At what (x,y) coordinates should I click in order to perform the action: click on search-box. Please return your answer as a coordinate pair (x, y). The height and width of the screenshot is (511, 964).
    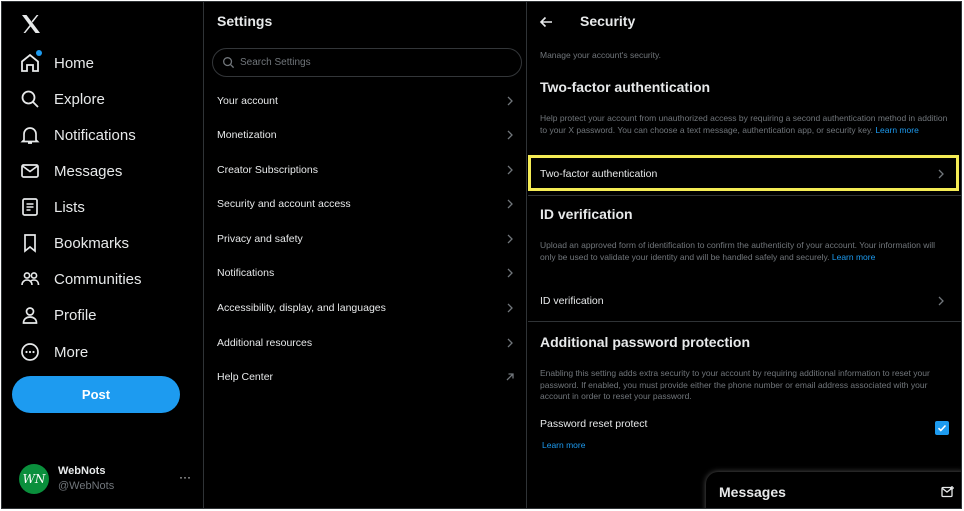
    Looking at the image, I should click on (367, 62).